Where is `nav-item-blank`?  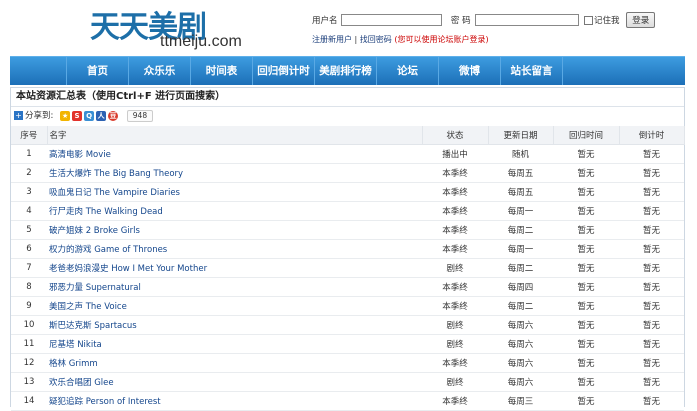
nav-item-blank is located at coordinates (38, 71).